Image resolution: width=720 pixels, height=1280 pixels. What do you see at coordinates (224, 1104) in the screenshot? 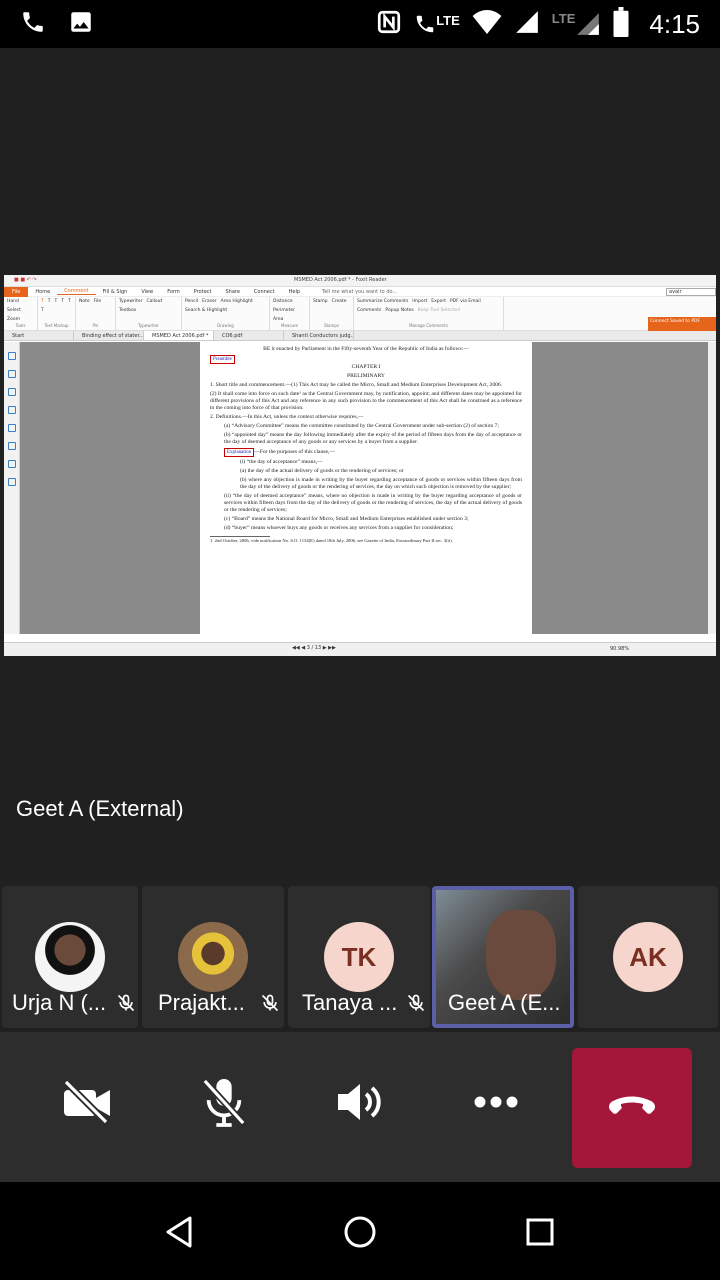
I see `mute-button` at bounding box center [224, 1104].